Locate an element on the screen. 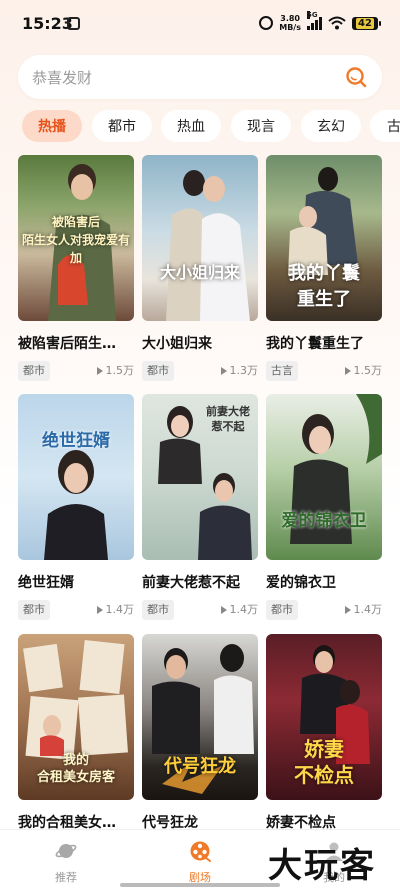 The height and width of the screenshot is (889, 400). drama-title: 我的丫鬟重生了 is located at coordinates (324, 343).